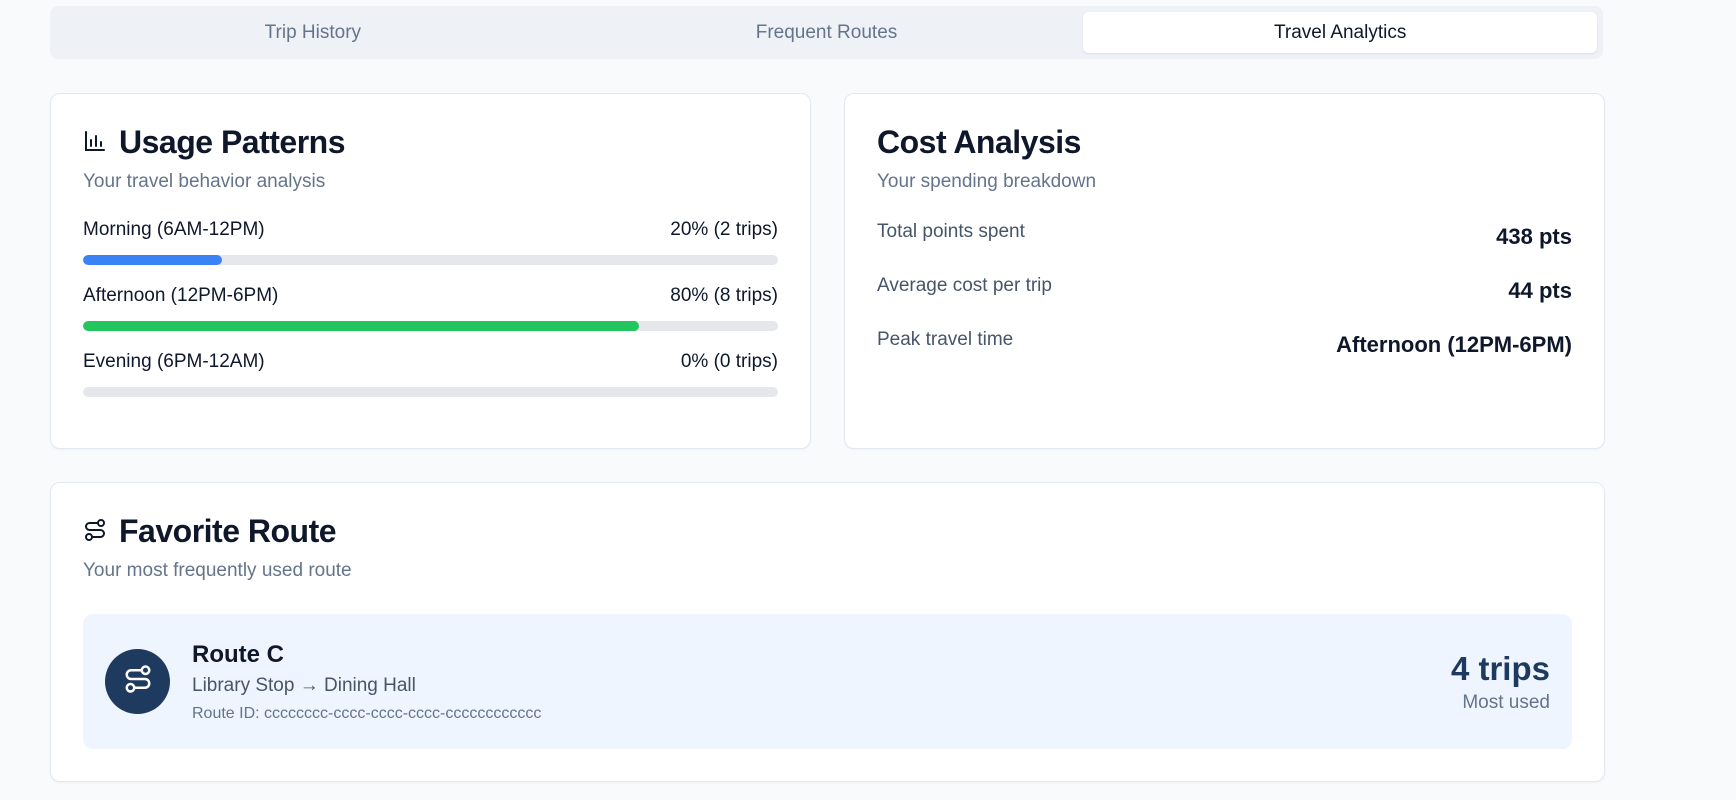  Describe the element at coordinates (228, 531) in the screenshot. I see `favorite-card-title: Favorite Route` at that location.